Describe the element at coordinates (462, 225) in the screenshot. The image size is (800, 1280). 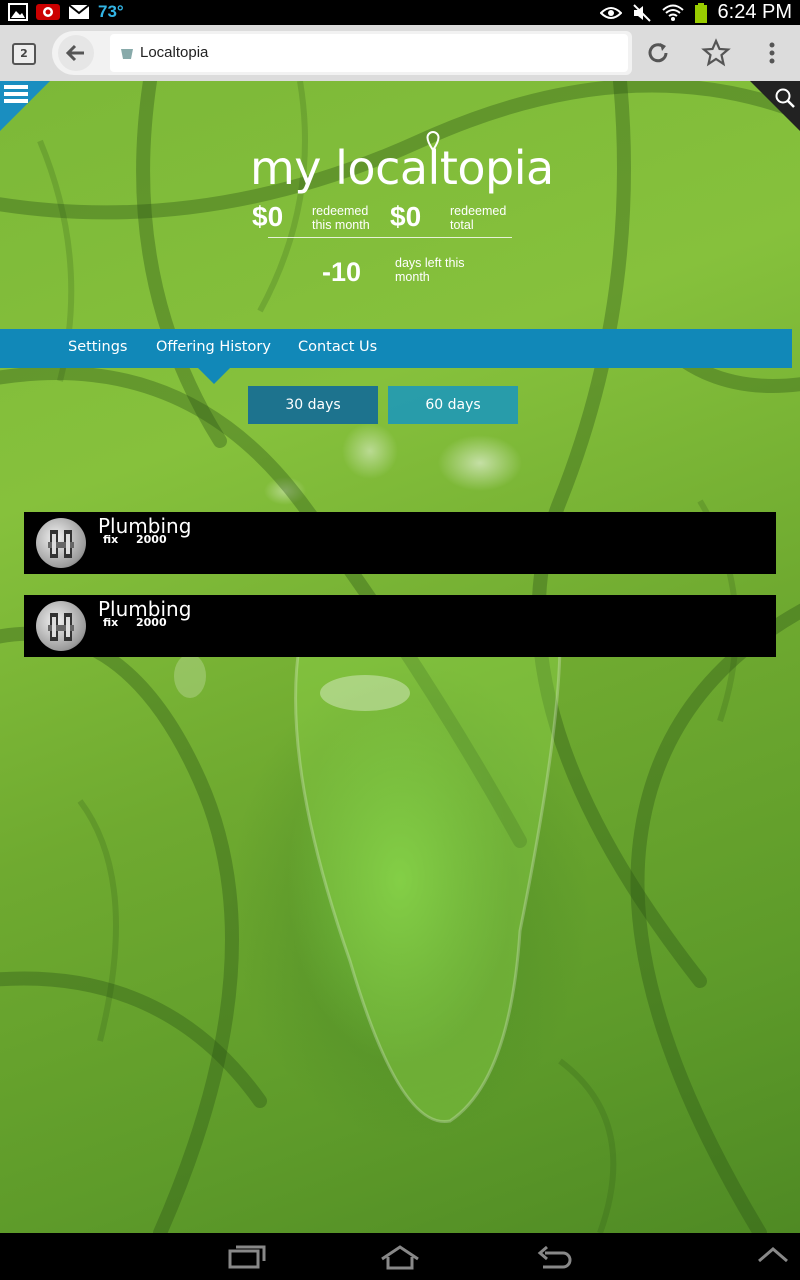
I see `redeemed-total-label-line2: total` at that location.